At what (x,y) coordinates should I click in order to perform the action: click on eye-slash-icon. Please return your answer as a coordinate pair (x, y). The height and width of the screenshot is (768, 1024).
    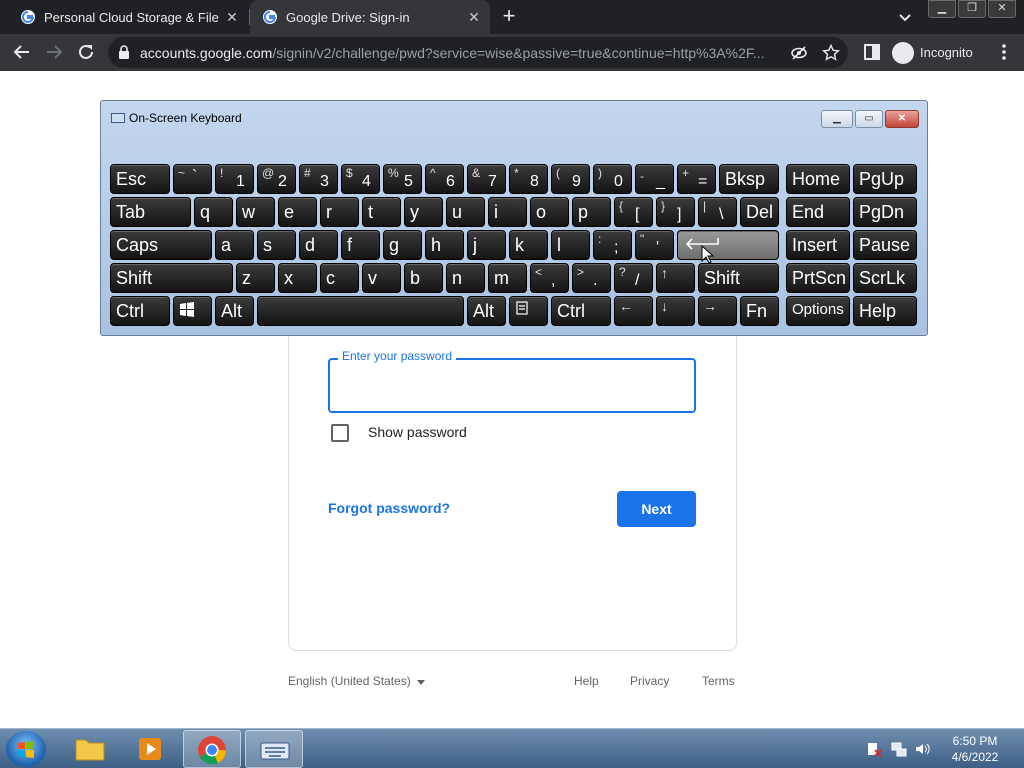
    Looking at the image, I should click on (799, 53).